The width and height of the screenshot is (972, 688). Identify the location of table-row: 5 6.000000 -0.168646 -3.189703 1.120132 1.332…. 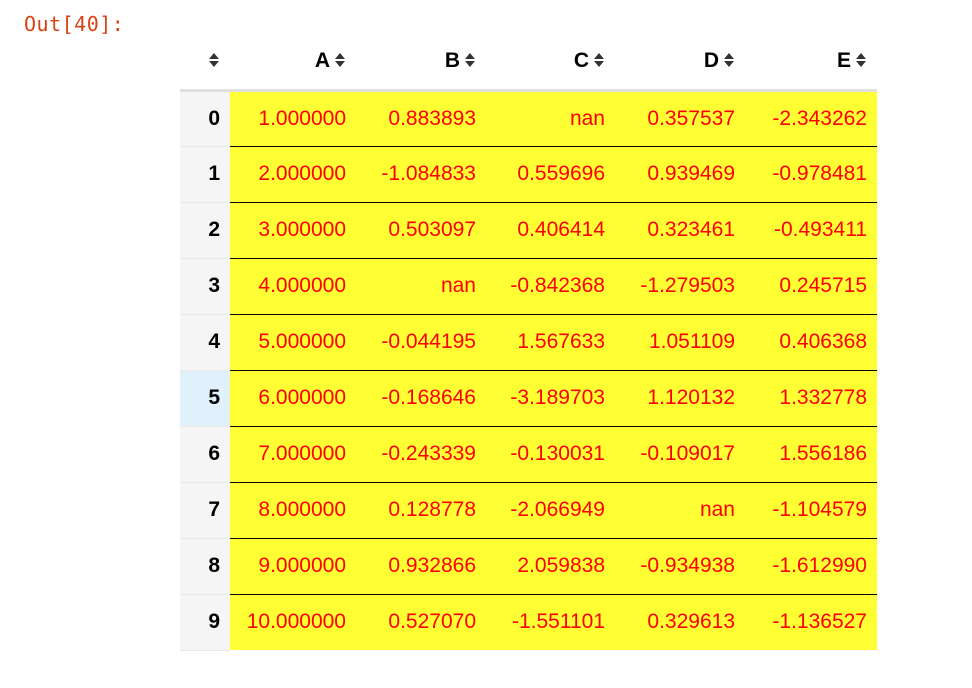
(528, 398).